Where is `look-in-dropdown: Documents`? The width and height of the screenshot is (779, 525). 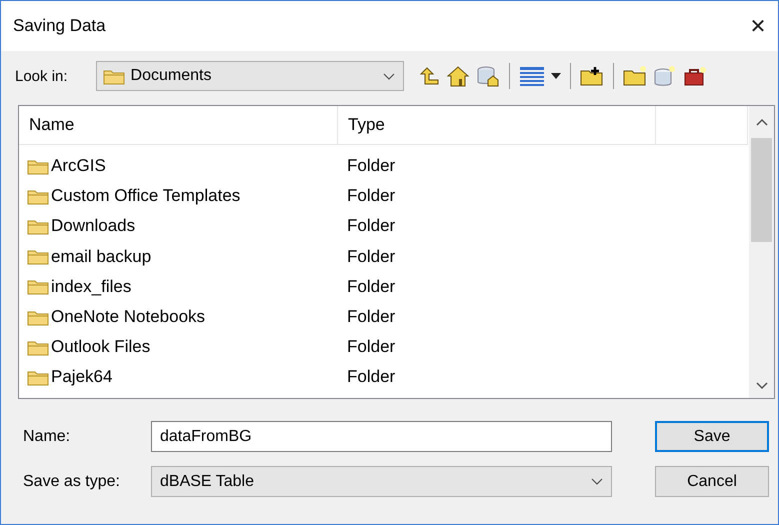
look-in-dropdown: Documents is located at coordinates (250, 76).